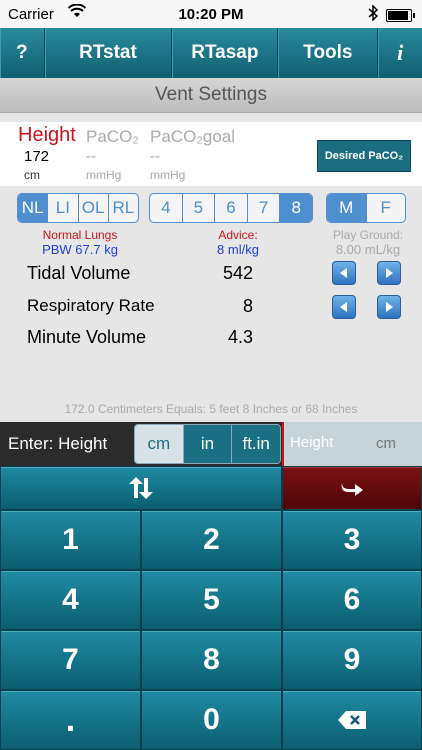 Image resolution: width=422 pixels, height=750 pixels. What do you see at coordinates (368, 235) in the screenshot?
I see `playground-title: Play Ground:` at bounding box center [368, 235].